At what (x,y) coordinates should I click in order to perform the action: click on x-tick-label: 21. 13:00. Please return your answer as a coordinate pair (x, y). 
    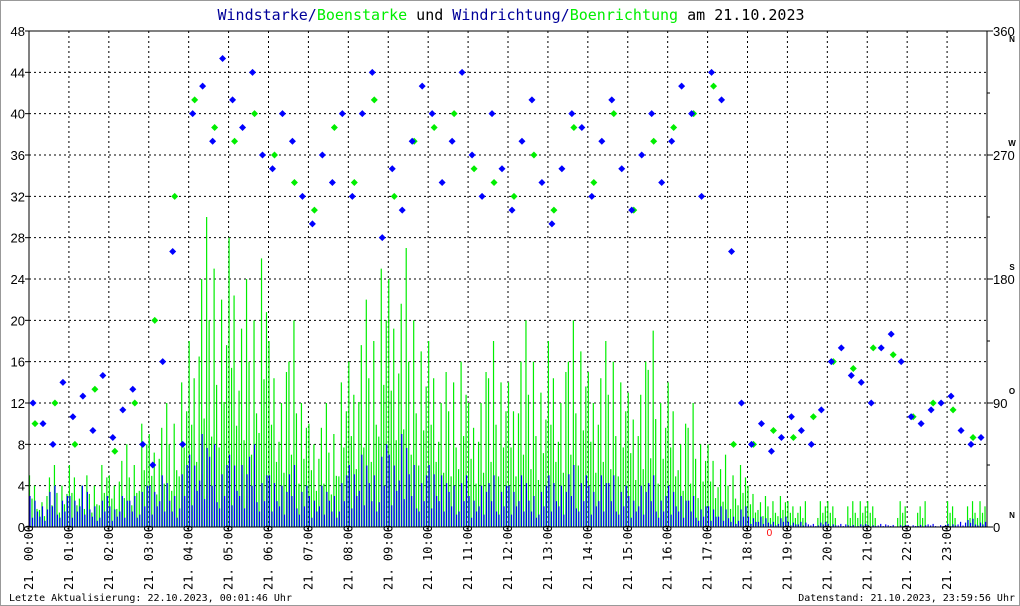
    Looking at the image, I should click on (548, 557).